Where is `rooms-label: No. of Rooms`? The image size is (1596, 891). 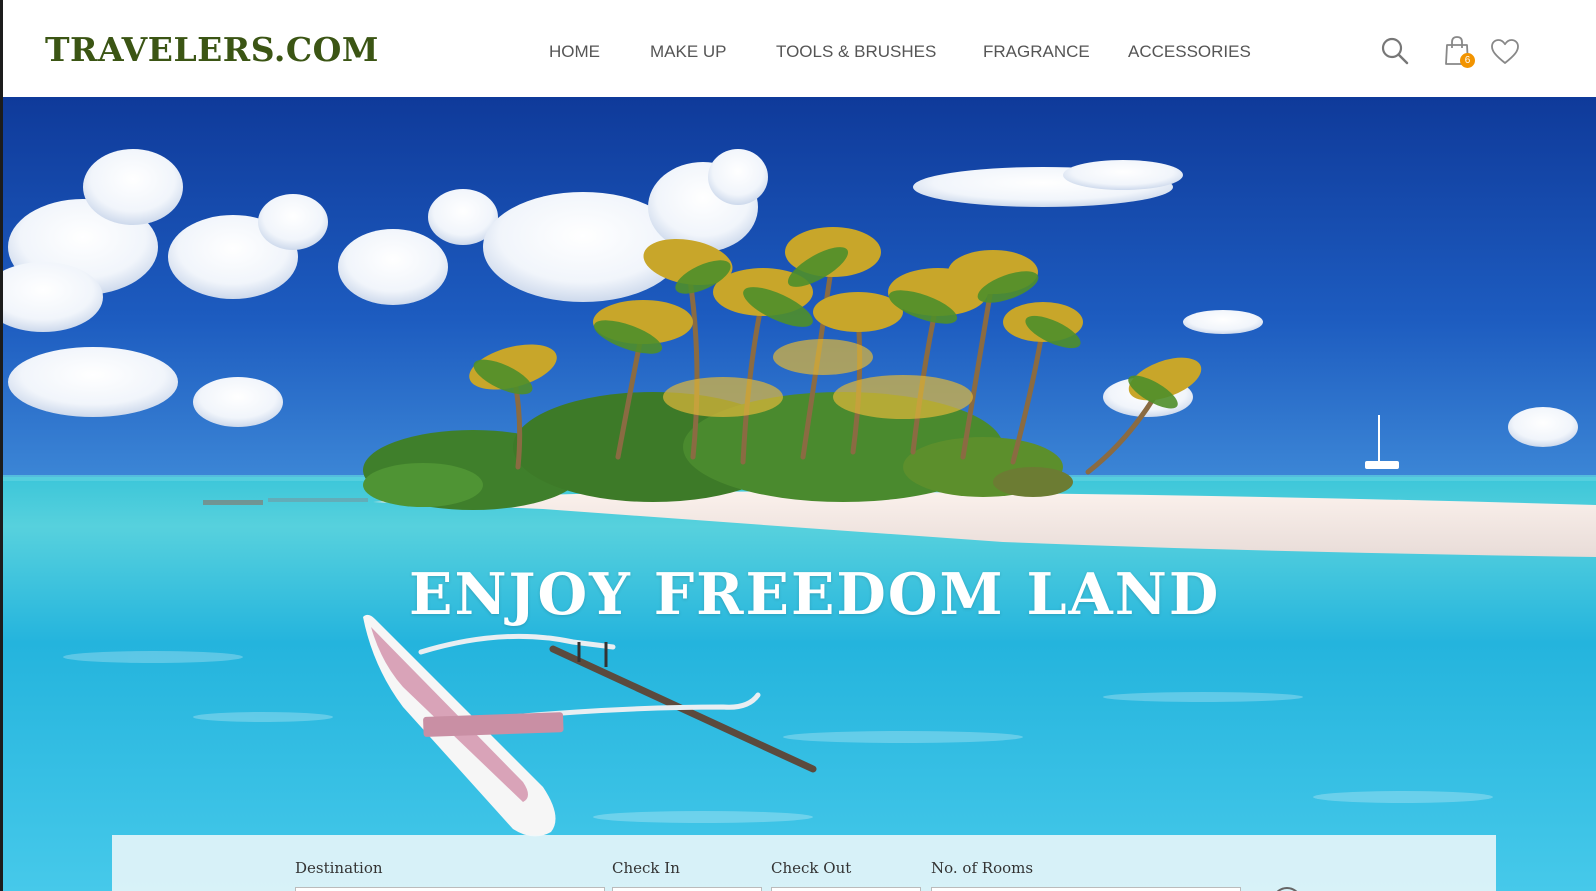
rooms-label: No. of Rooms is located at coordinates (982, 868).